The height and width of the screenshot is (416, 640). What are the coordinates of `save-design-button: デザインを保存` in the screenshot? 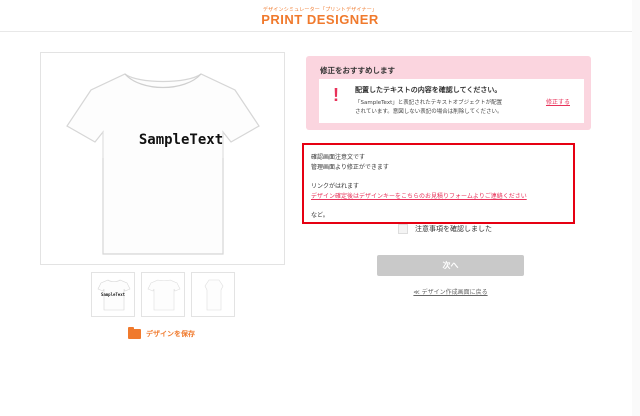 It's located at (161, 333).